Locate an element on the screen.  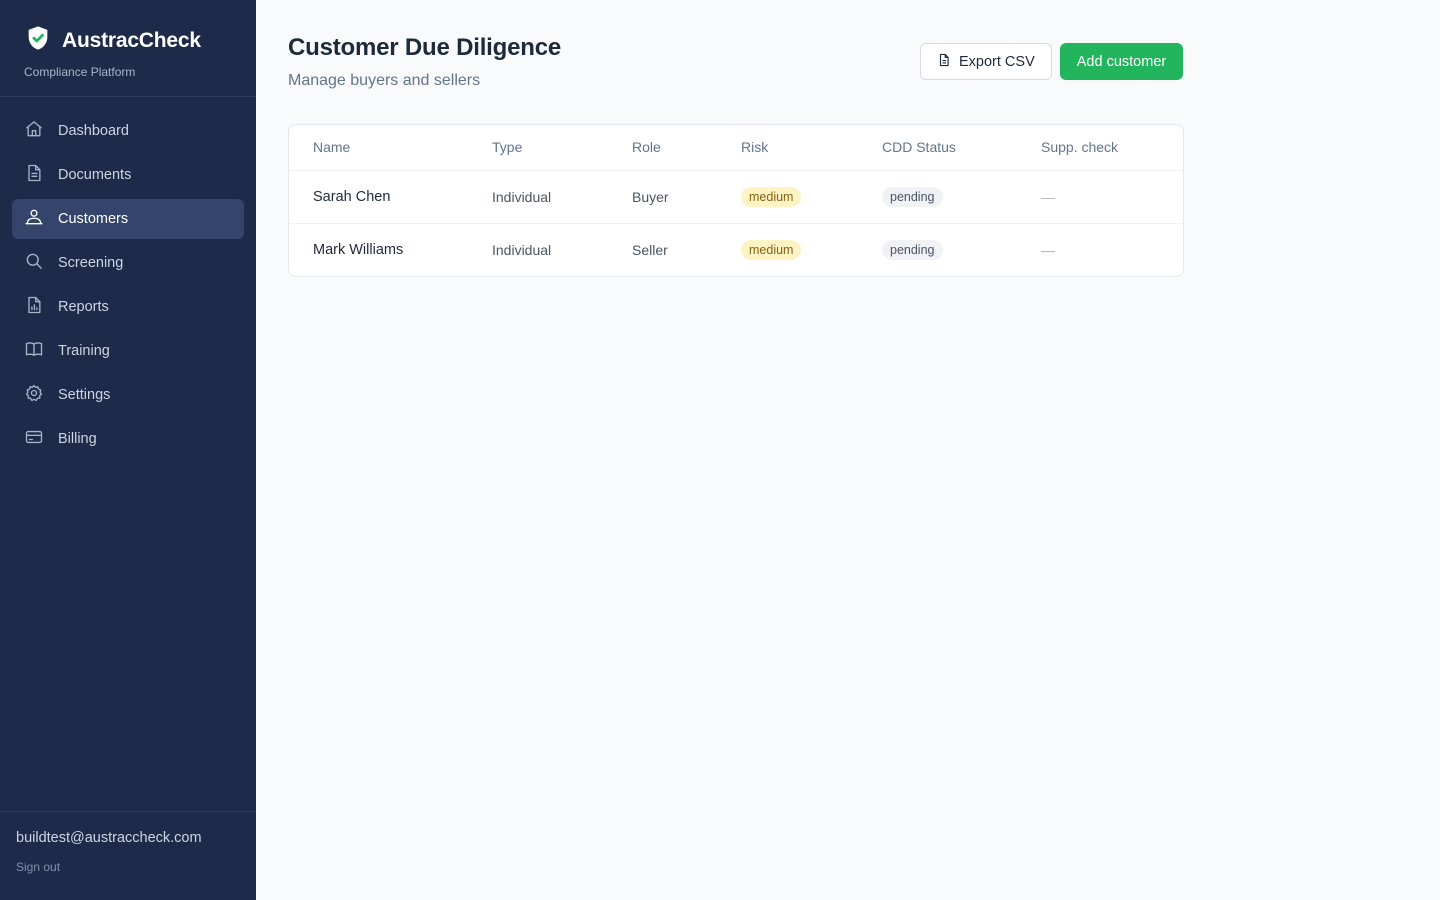
customer-role: Seller is located at coordinates (650, 249).